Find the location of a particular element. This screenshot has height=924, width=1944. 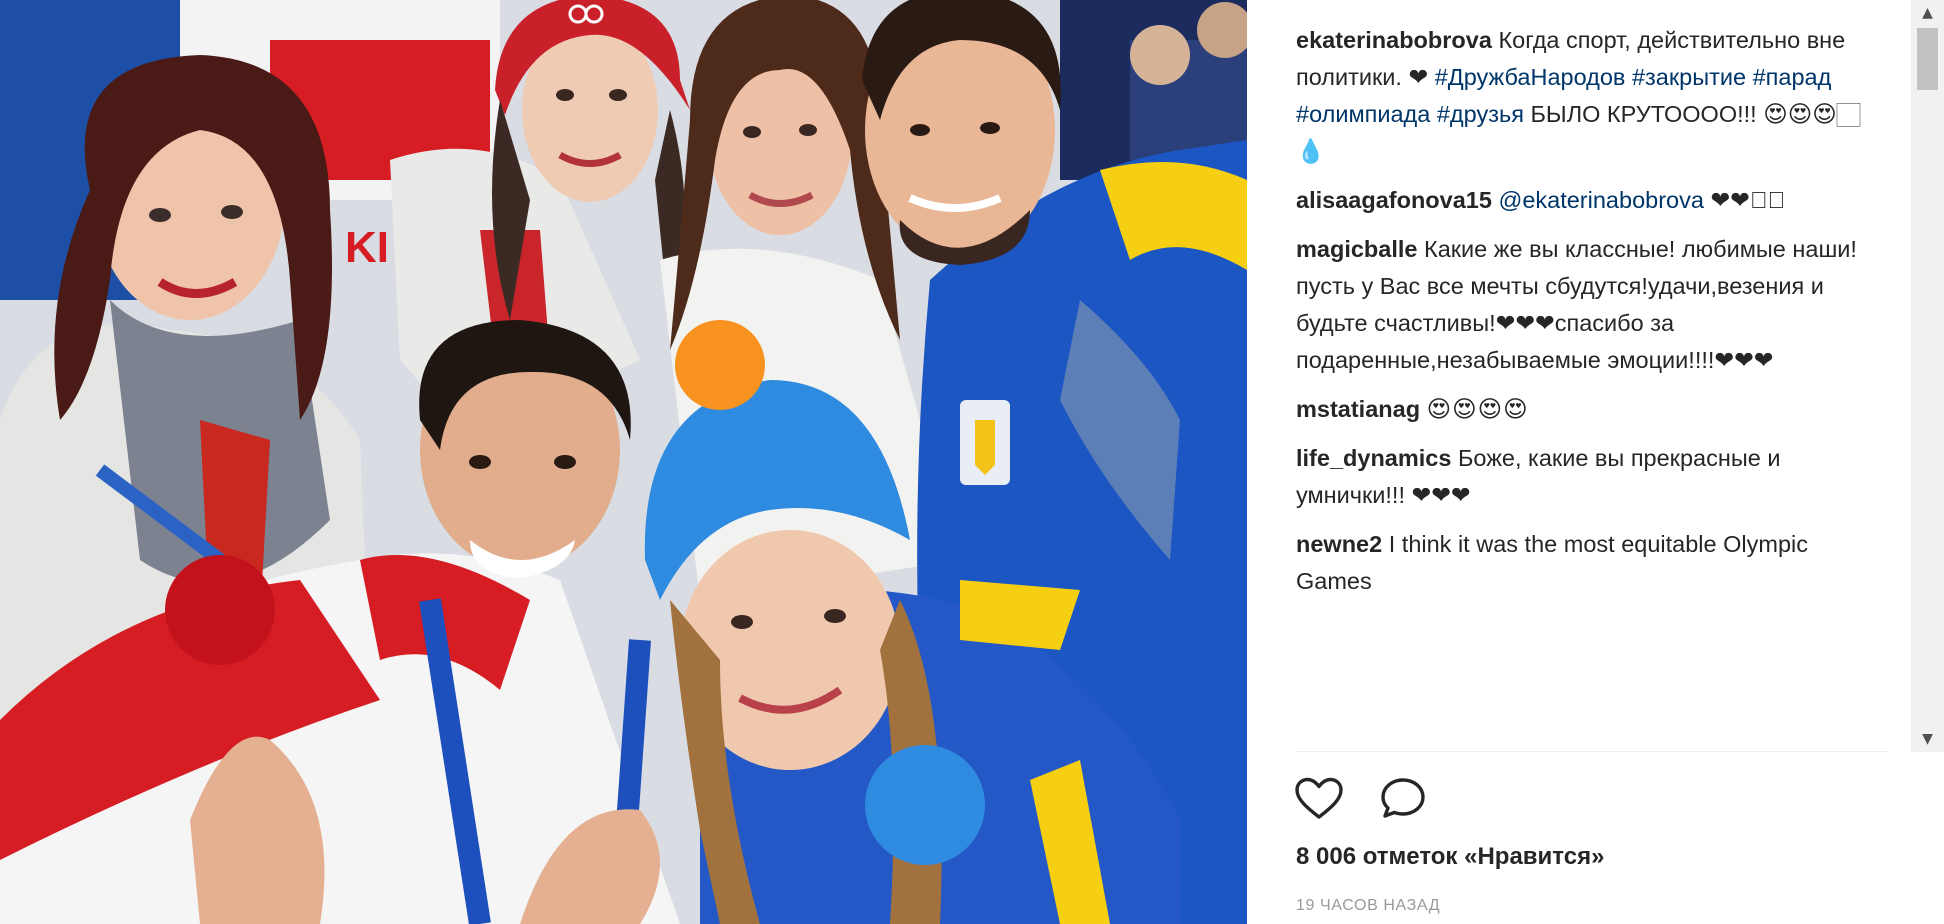

post-actions is located at coordinates (1361, 799).